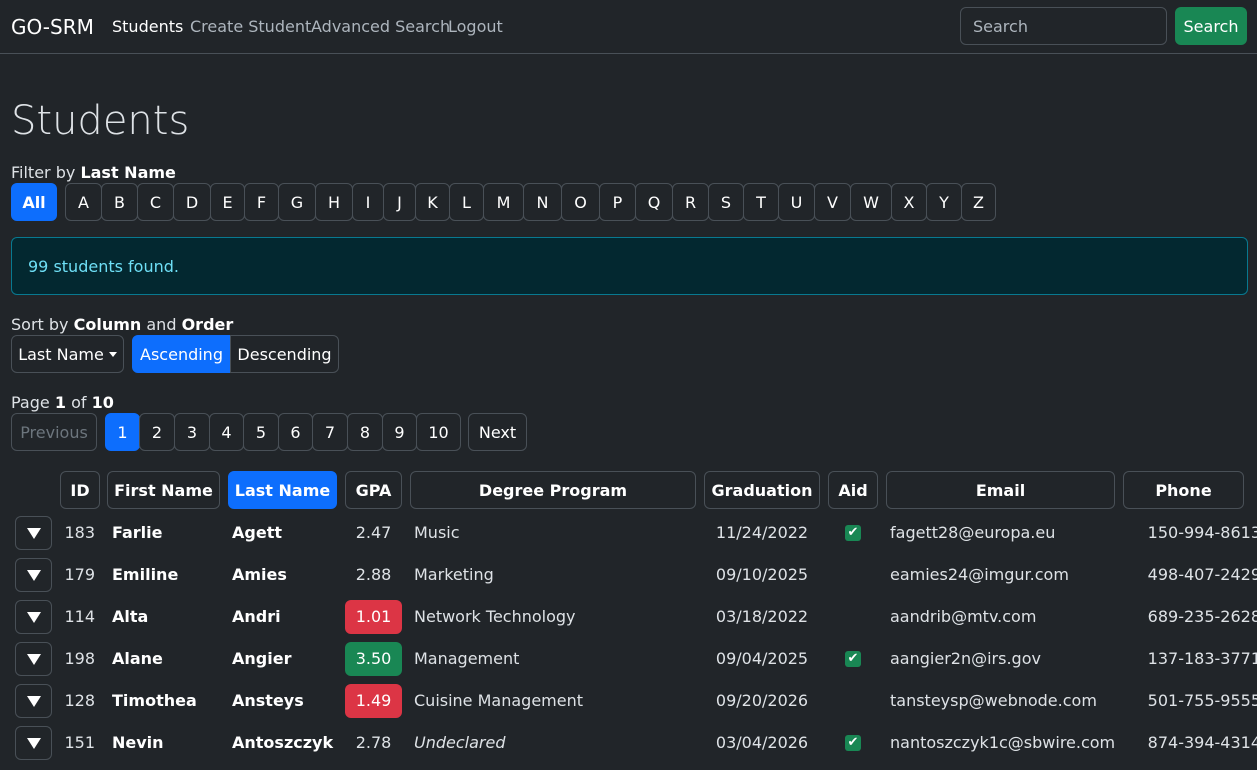 This screenshot has height=770, width=1257. I want to click on student-first-name: Farlie, so click(137, 532).